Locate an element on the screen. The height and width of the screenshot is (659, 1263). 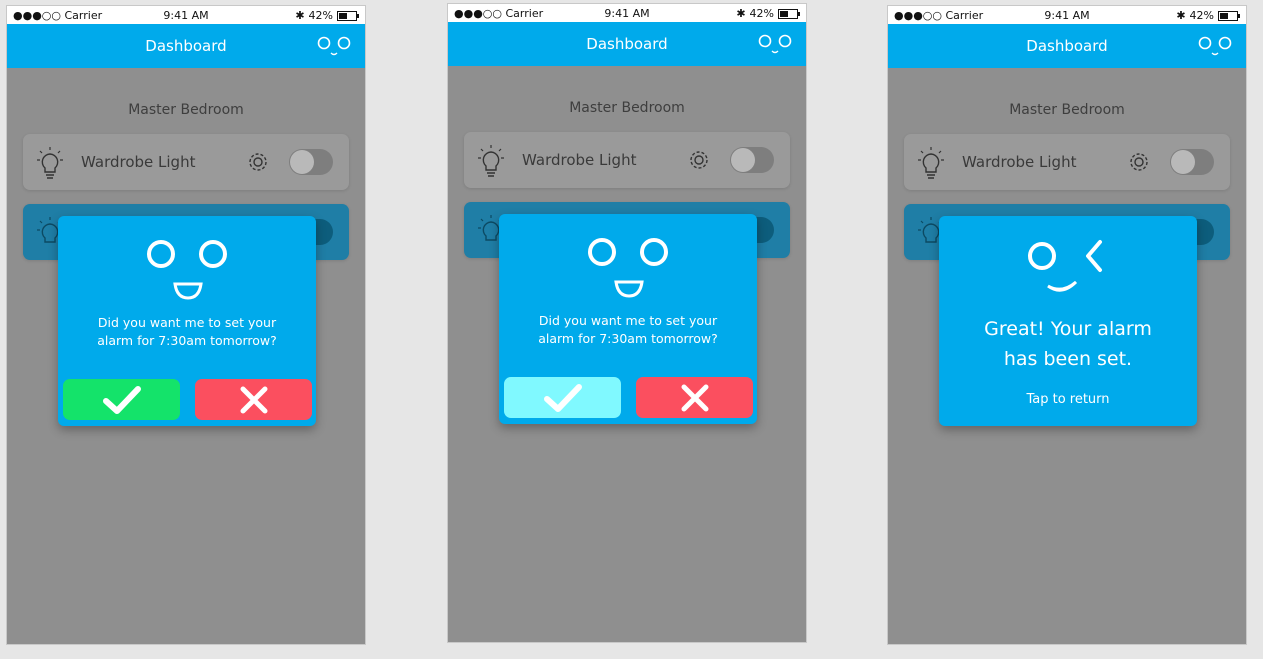
confirm-yes-button-pressed is located at coordinates (562, 397).